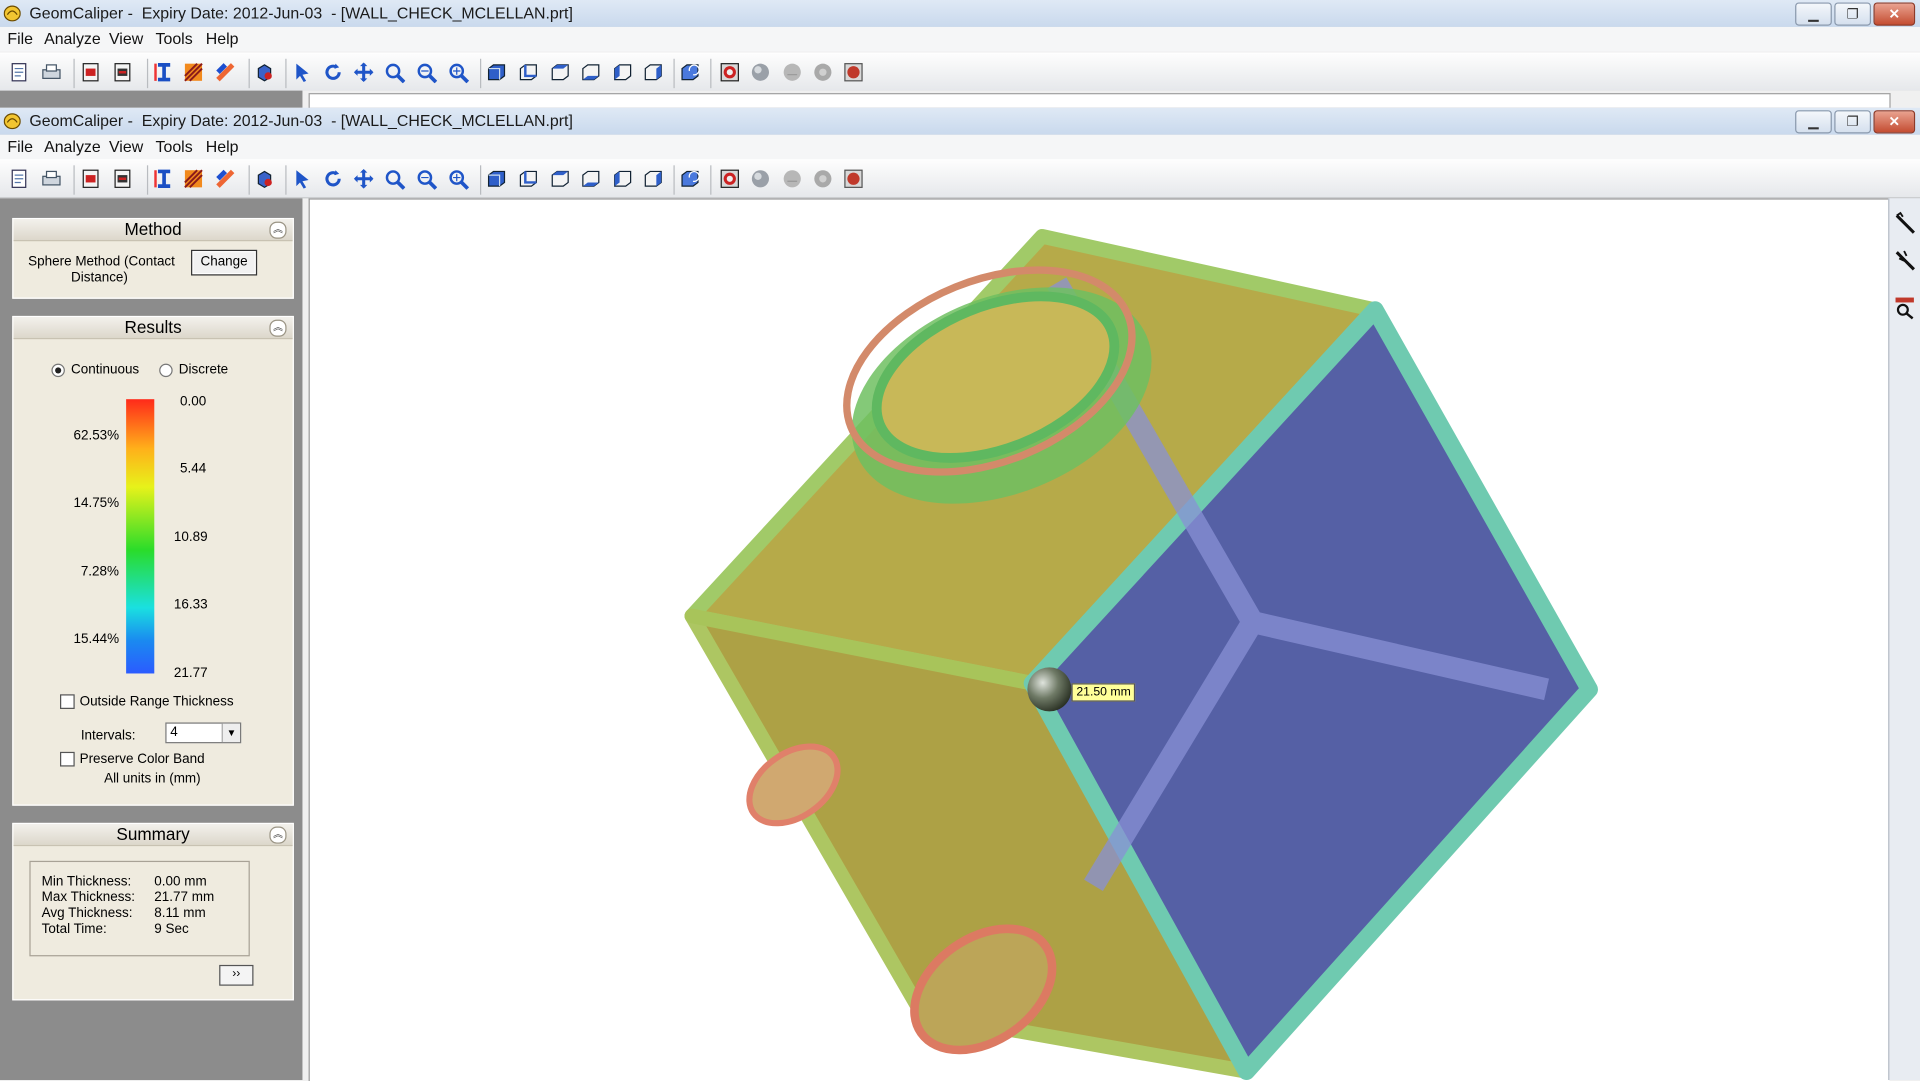 The width and height of the screenshot is (1920, 1081). I want to click on outer-minimize-button: ▁, so click(1813, 14).